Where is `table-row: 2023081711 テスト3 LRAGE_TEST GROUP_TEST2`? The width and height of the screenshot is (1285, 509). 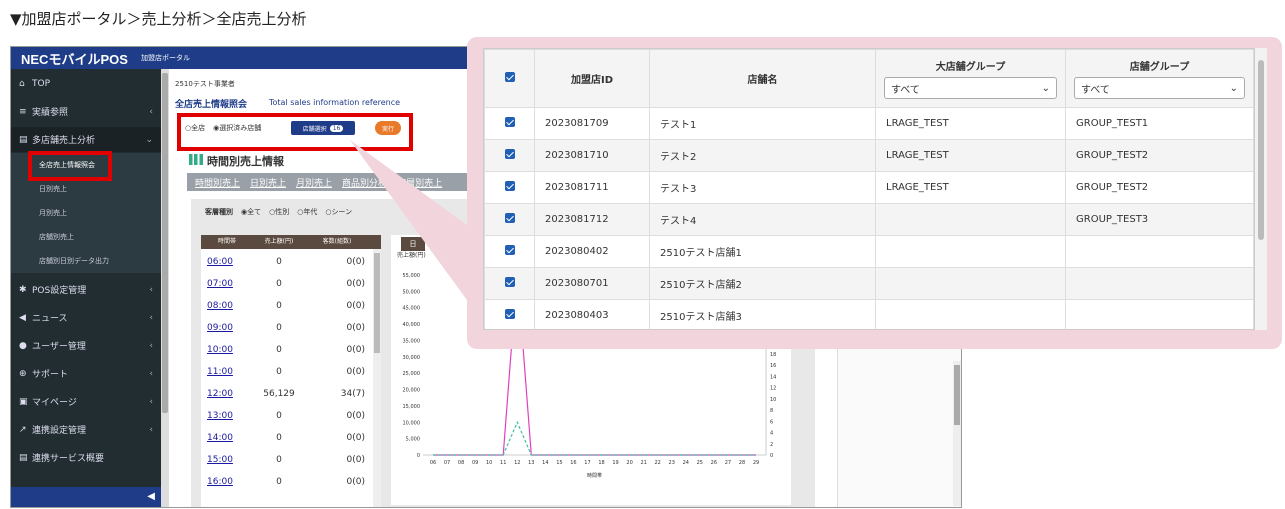
table-row: 2023081711 テスト3 LRAGE_TEST GROUP_TEST2 is located at coordinates (869, 187).